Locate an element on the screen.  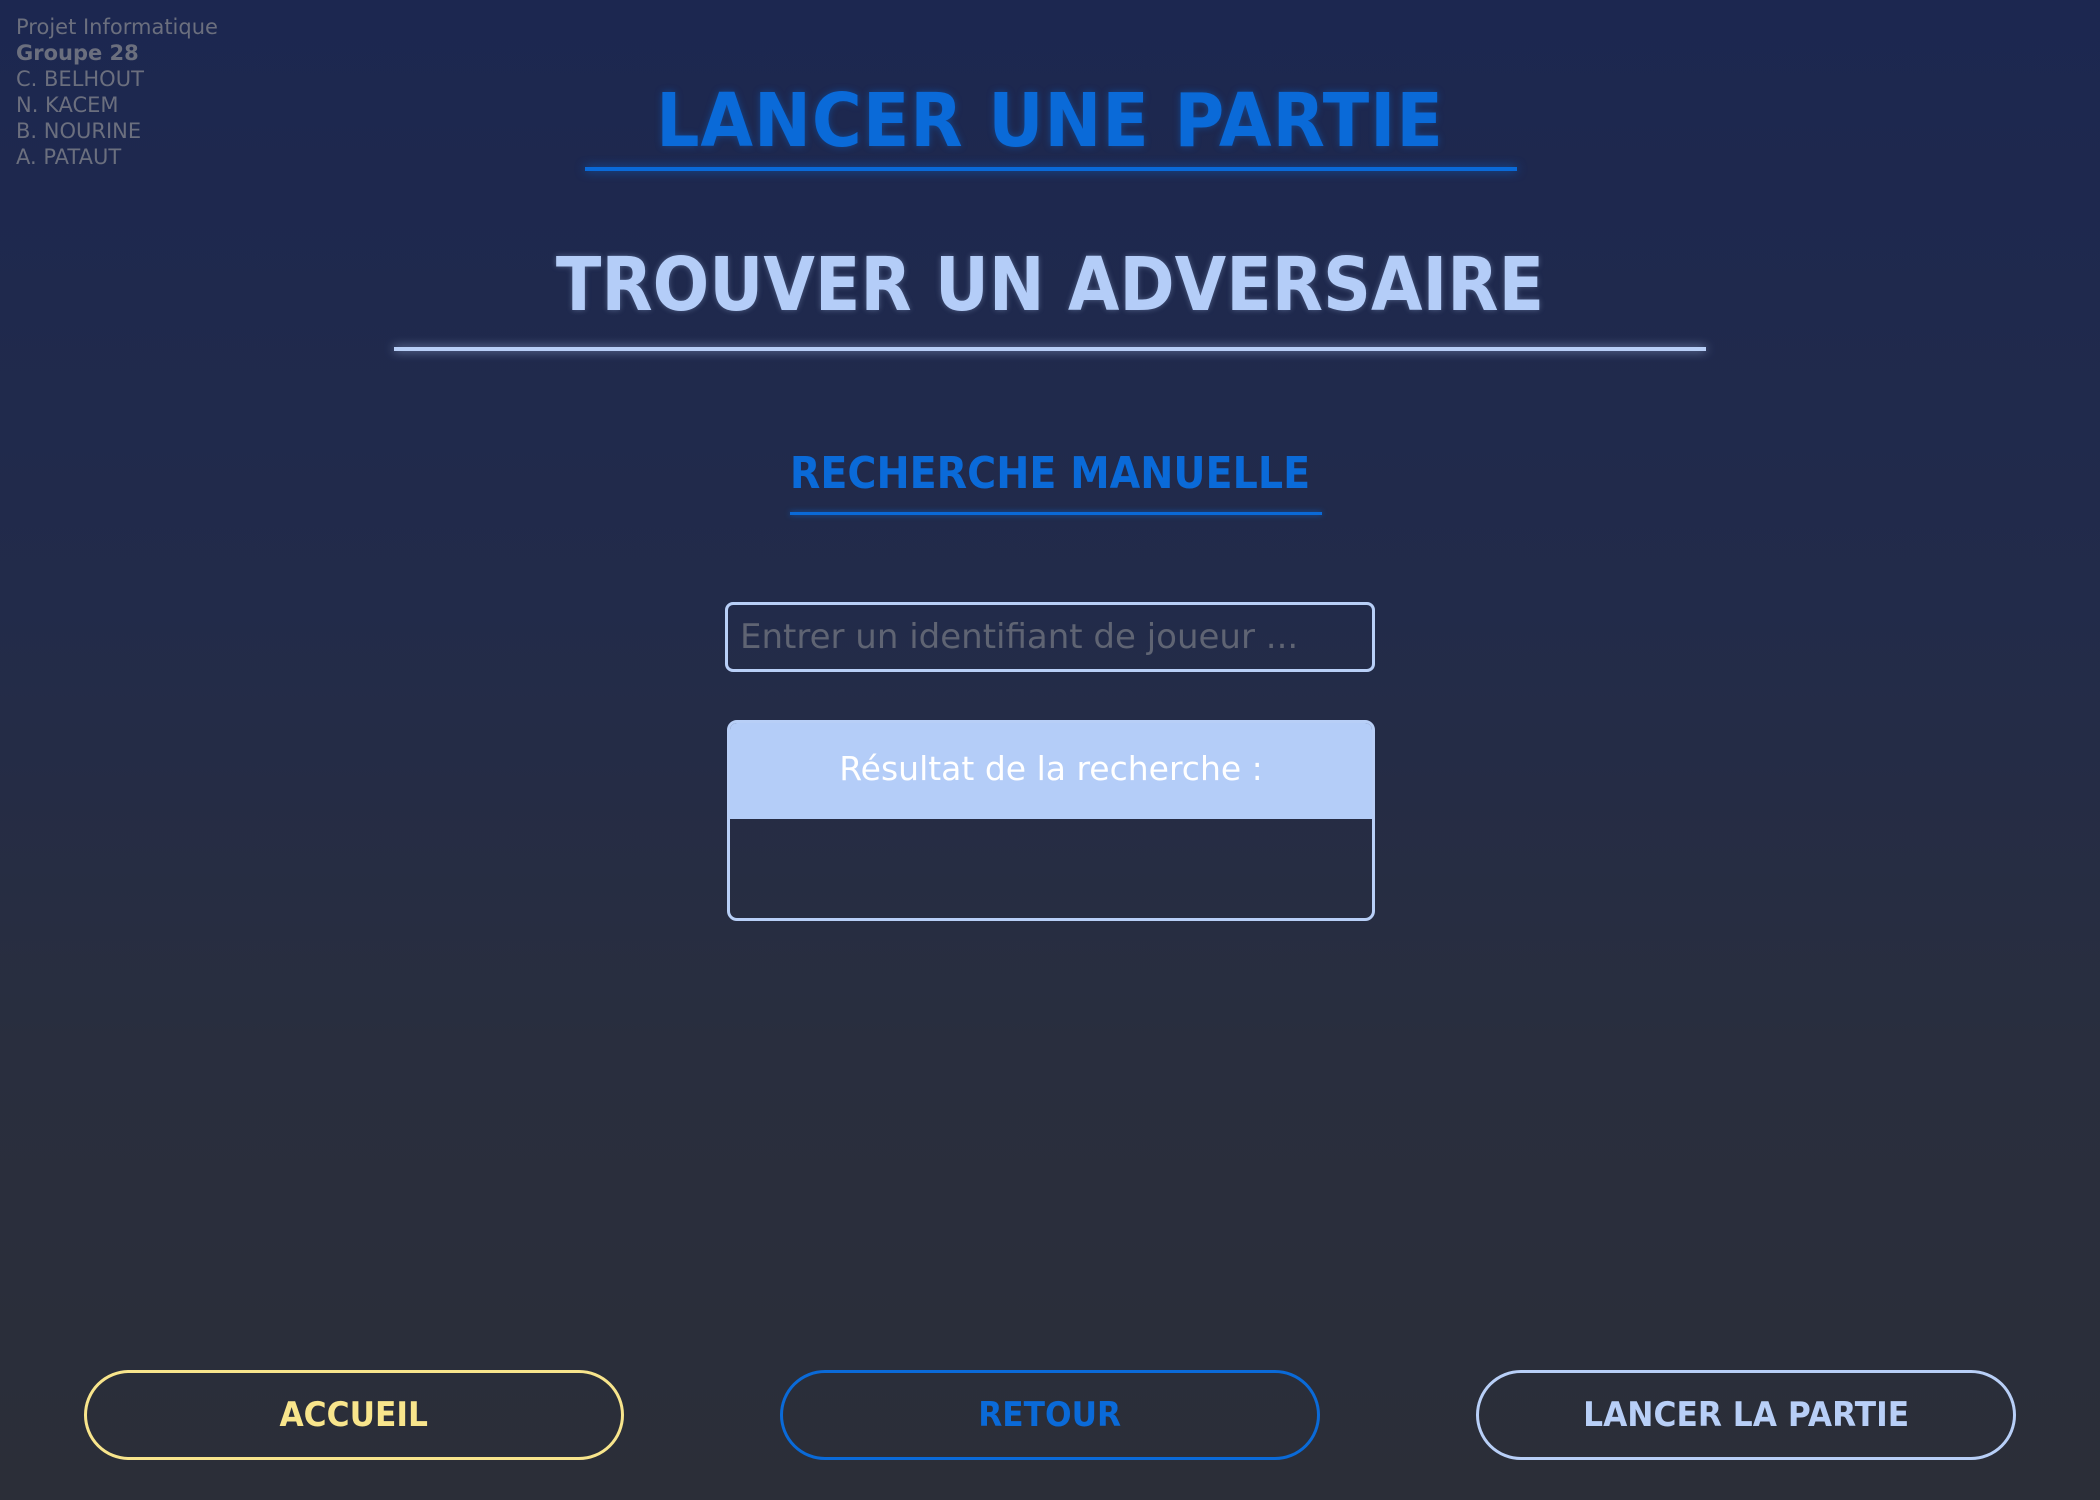
back-button-label: RETOUR is located at coordinates (1050, 1415).